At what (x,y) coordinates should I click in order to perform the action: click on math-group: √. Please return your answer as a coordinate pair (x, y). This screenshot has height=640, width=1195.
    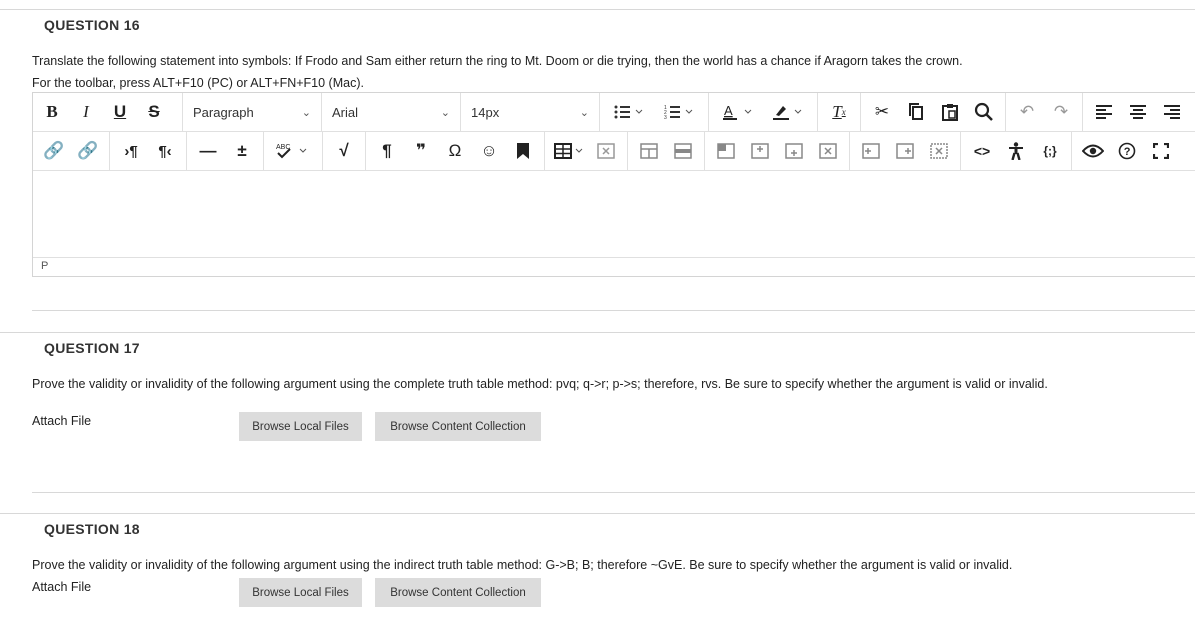
    Looking at the image, I should click on (344, 151).